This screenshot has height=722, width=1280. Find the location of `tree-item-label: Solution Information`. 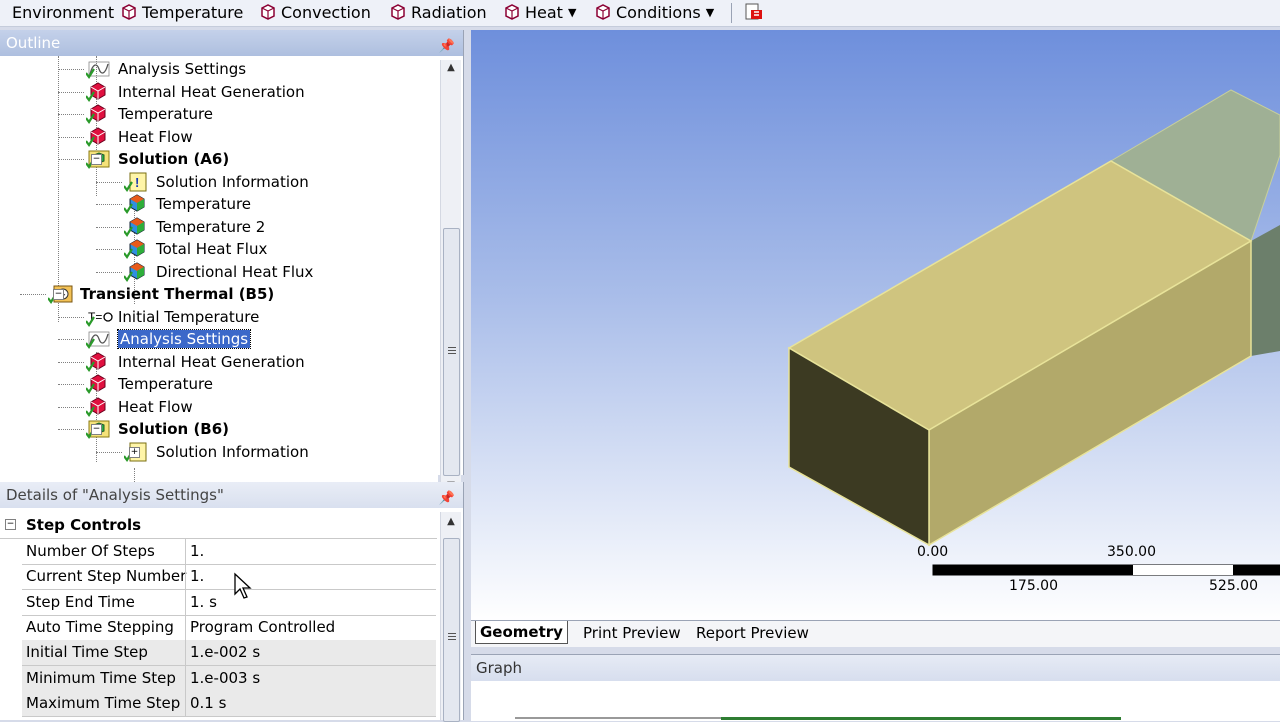

tree-item-label: Solution Information is located at coordinates (232, 181).